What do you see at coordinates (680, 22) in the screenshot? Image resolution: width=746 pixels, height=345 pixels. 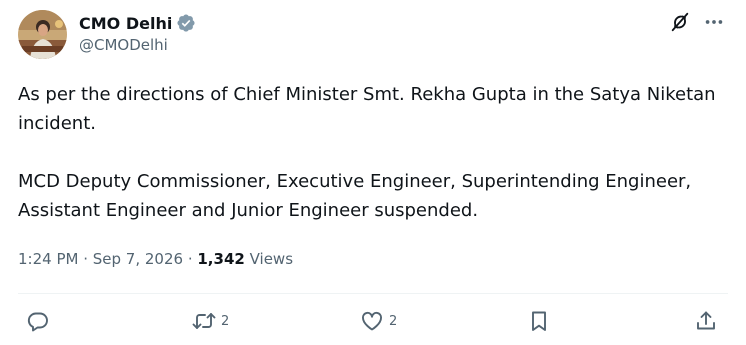 I see `grok-icon` at bounding box center [680, 22].